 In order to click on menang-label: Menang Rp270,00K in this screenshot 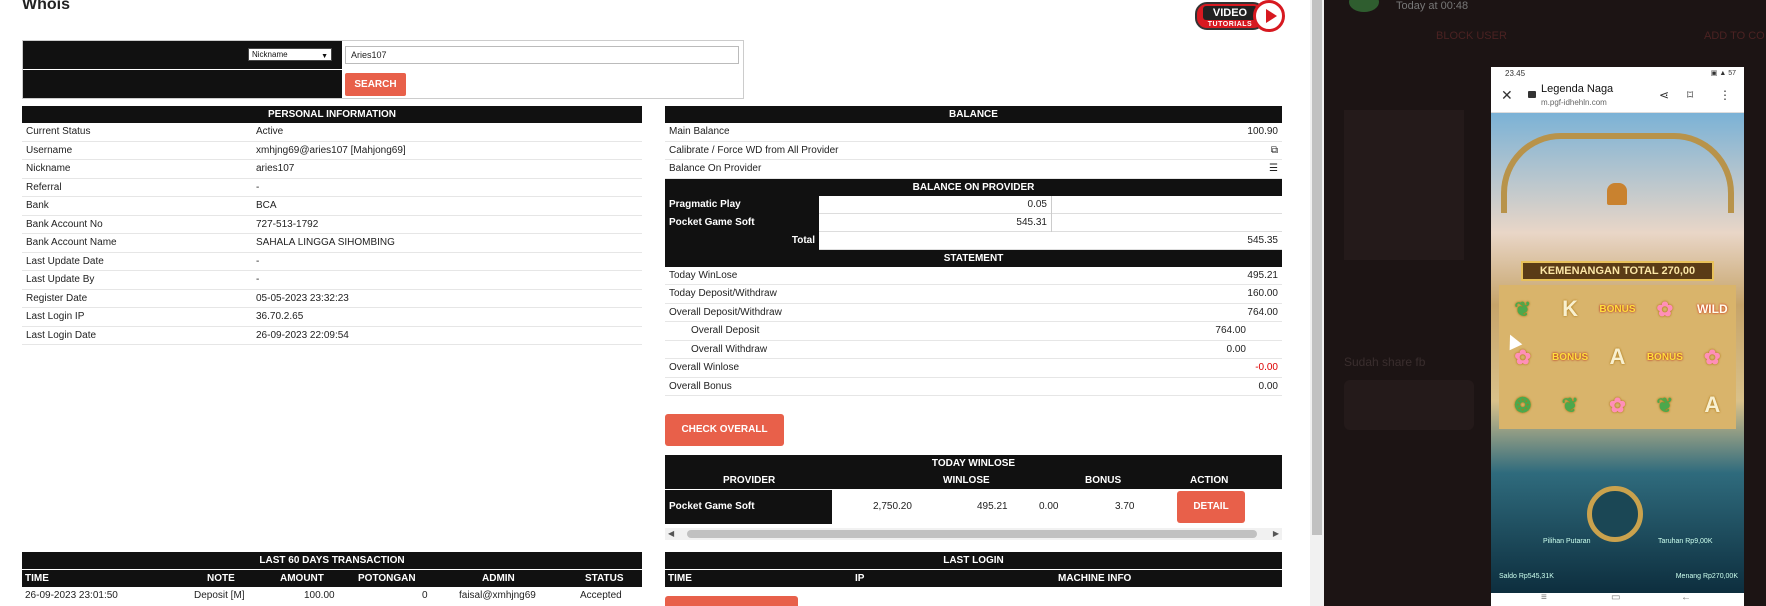, I will do `click(1706, 576)`.